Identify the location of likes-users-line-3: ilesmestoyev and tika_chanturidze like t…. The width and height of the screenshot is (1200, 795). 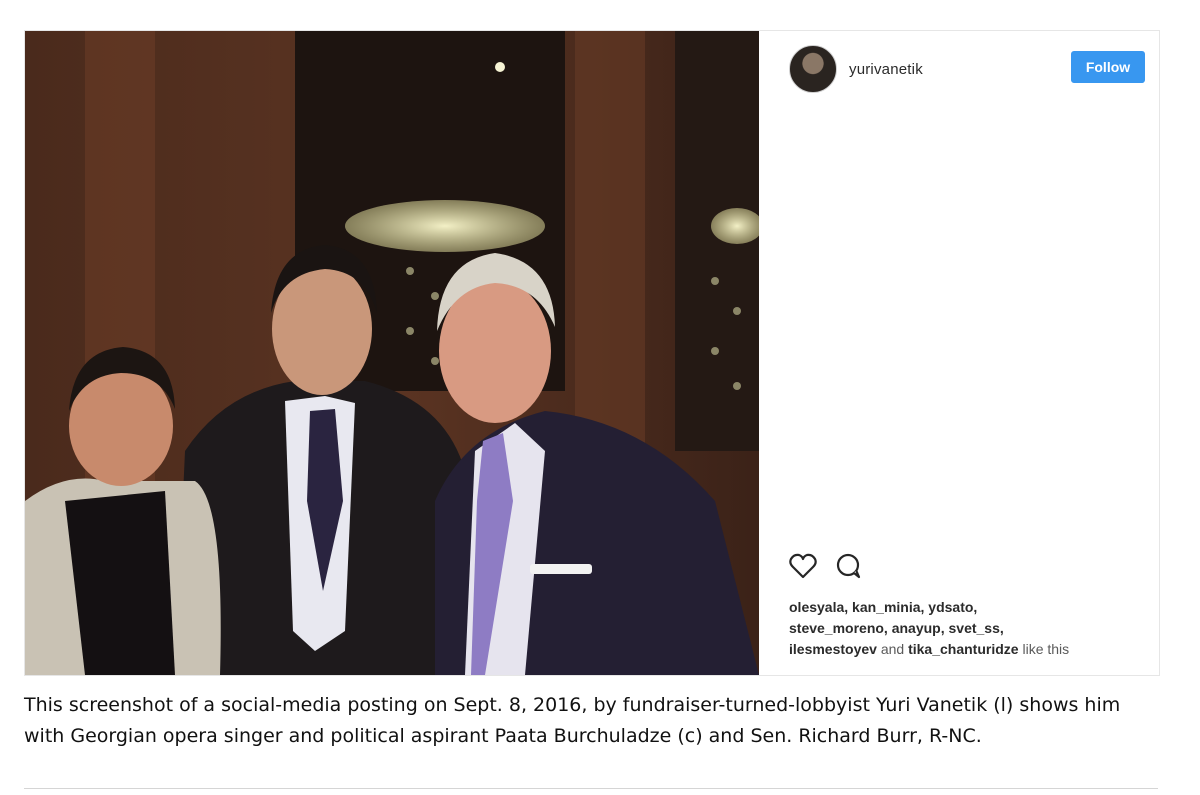
(969, 649).